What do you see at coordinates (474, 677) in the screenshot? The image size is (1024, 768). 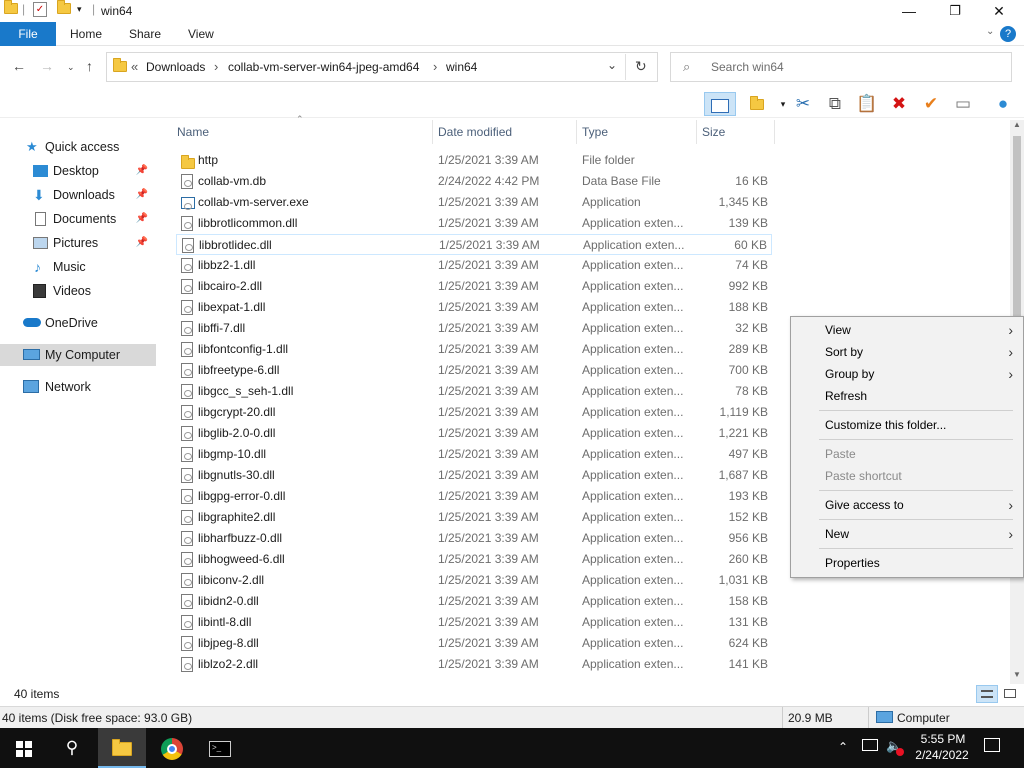 I see `file-row-partial` at bounding box center [474, 677].